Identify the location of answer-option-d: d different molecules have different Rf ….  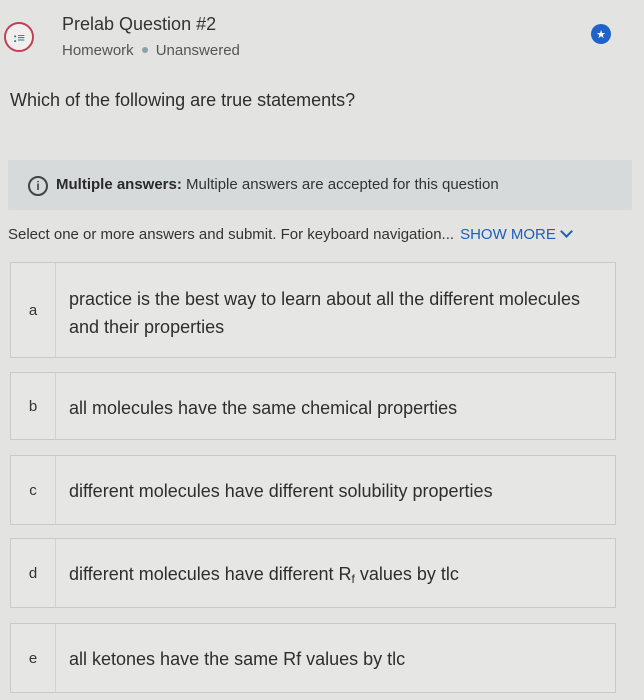
(313, 573).